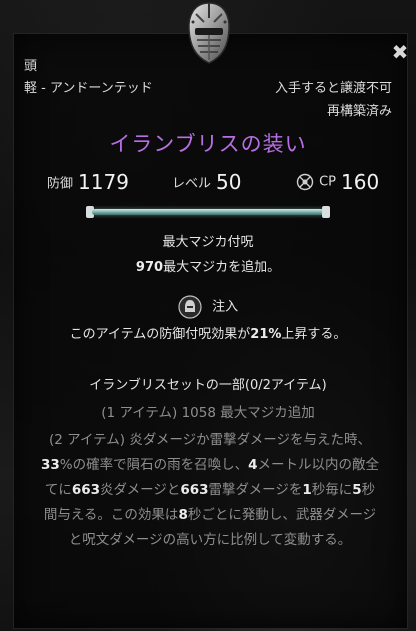  What do you see at coordinates (255, 490) in the screenshot?
I see `set-bonus-2-text-5: 雷撃ダメージを` at bounding box center [255, 490].